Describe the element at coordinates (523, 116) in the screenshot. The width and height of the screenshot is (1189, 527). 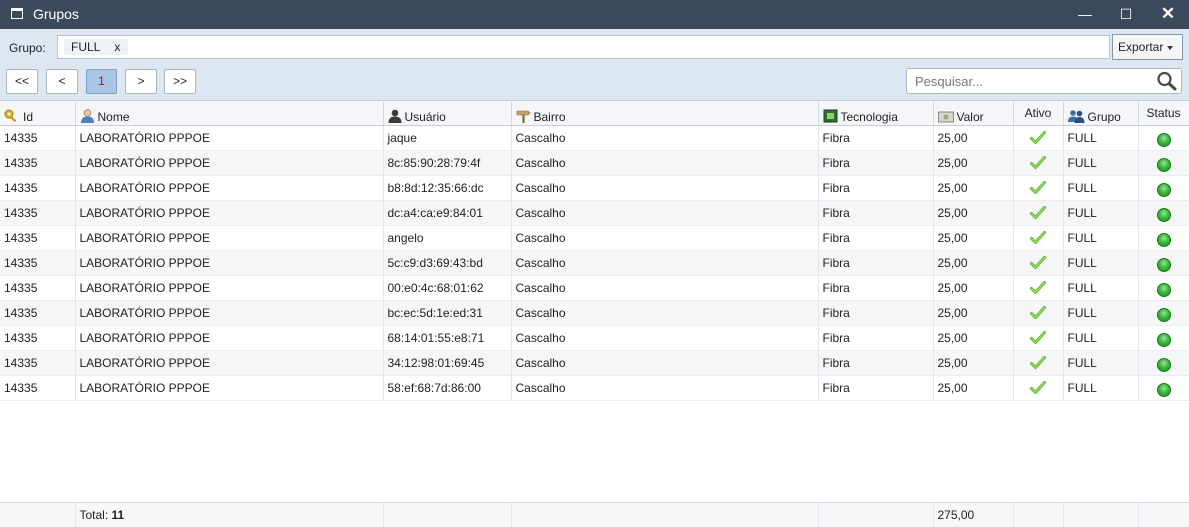
I see `signpost-icon` at that location.